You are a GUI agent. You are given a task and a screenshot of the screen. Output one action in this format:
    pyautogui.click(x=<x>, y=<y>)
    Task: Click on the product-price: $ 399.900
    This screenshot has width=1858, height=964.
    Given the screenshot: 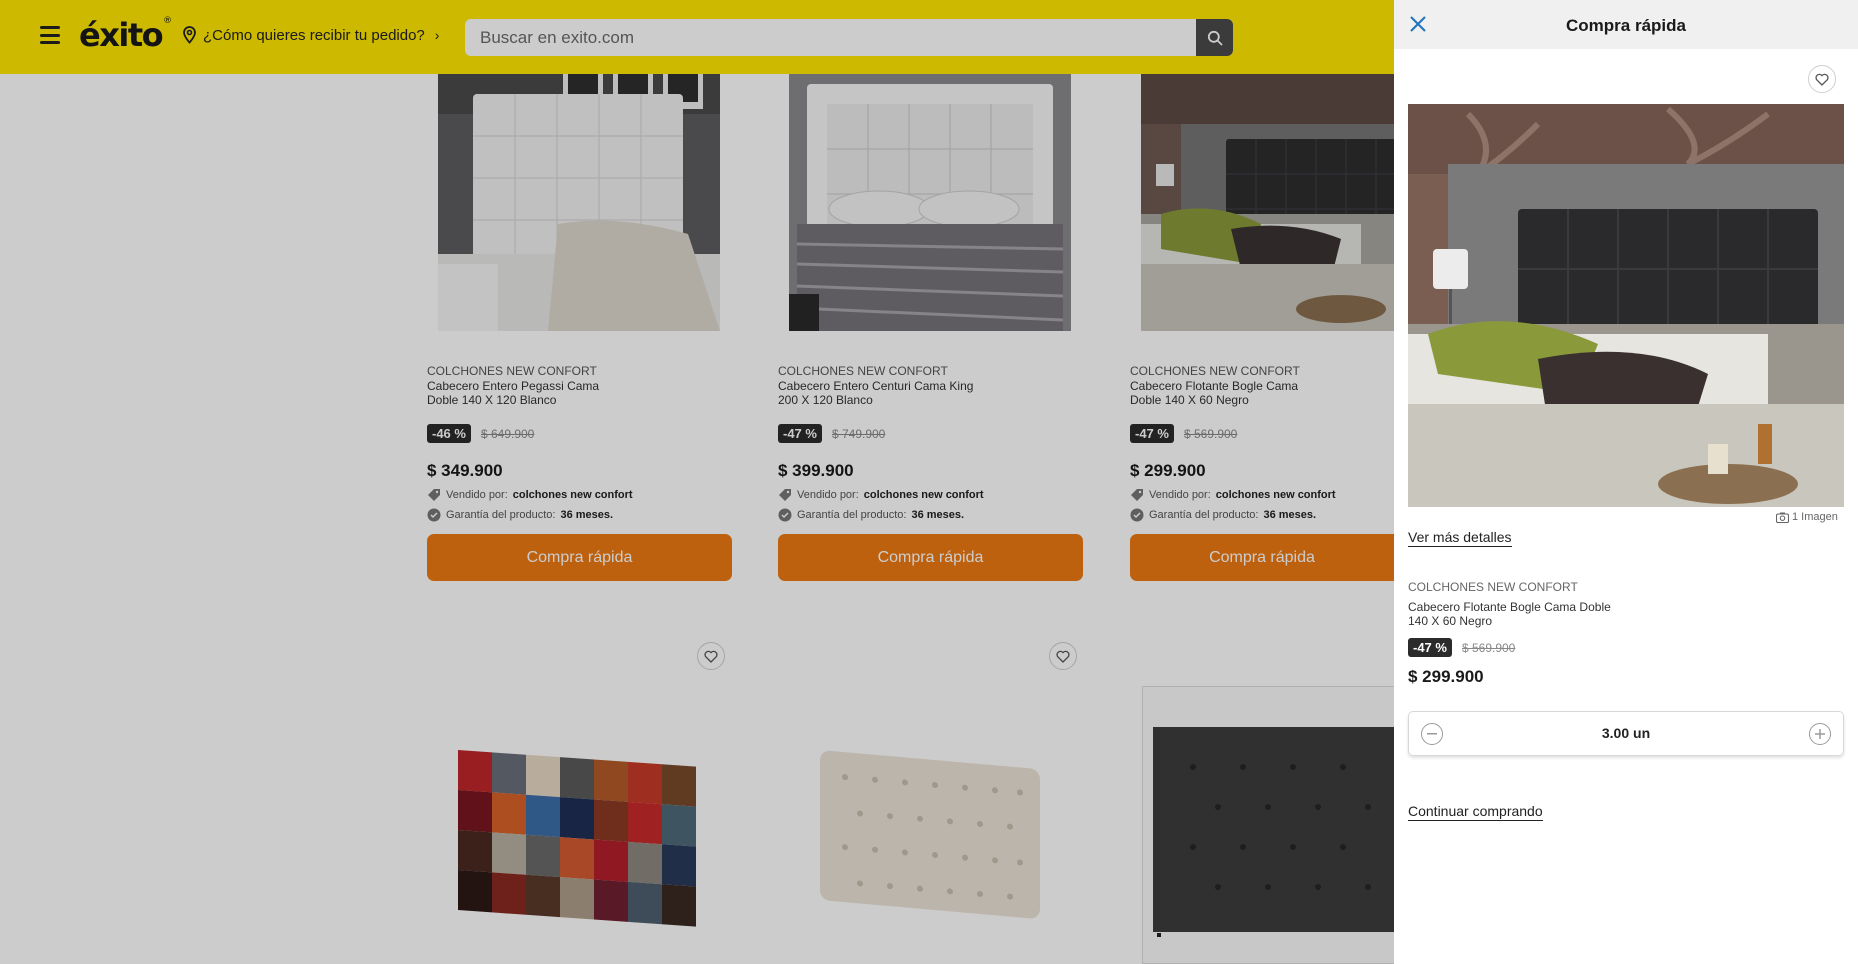 What is the action you would take?
    pyautogui.click(x=816, y=470)
    